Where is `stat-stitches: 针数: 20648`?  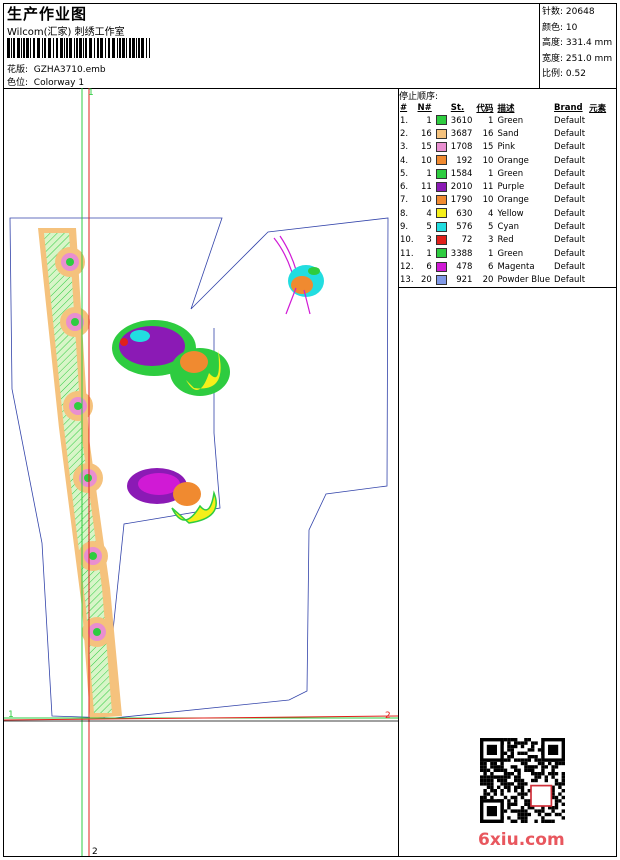 stat-stitches: 针数: 20648 is located at coordinates (568, 12).